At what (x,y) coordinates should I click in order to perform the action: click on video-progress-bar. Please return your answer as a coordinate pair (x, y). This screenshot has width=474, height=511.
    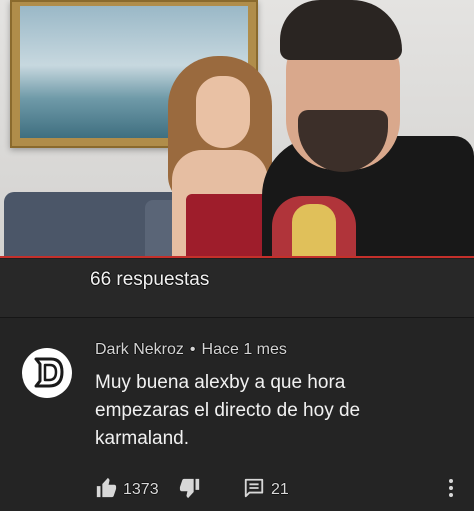
    Looking at the image, I should click on (237, 257).